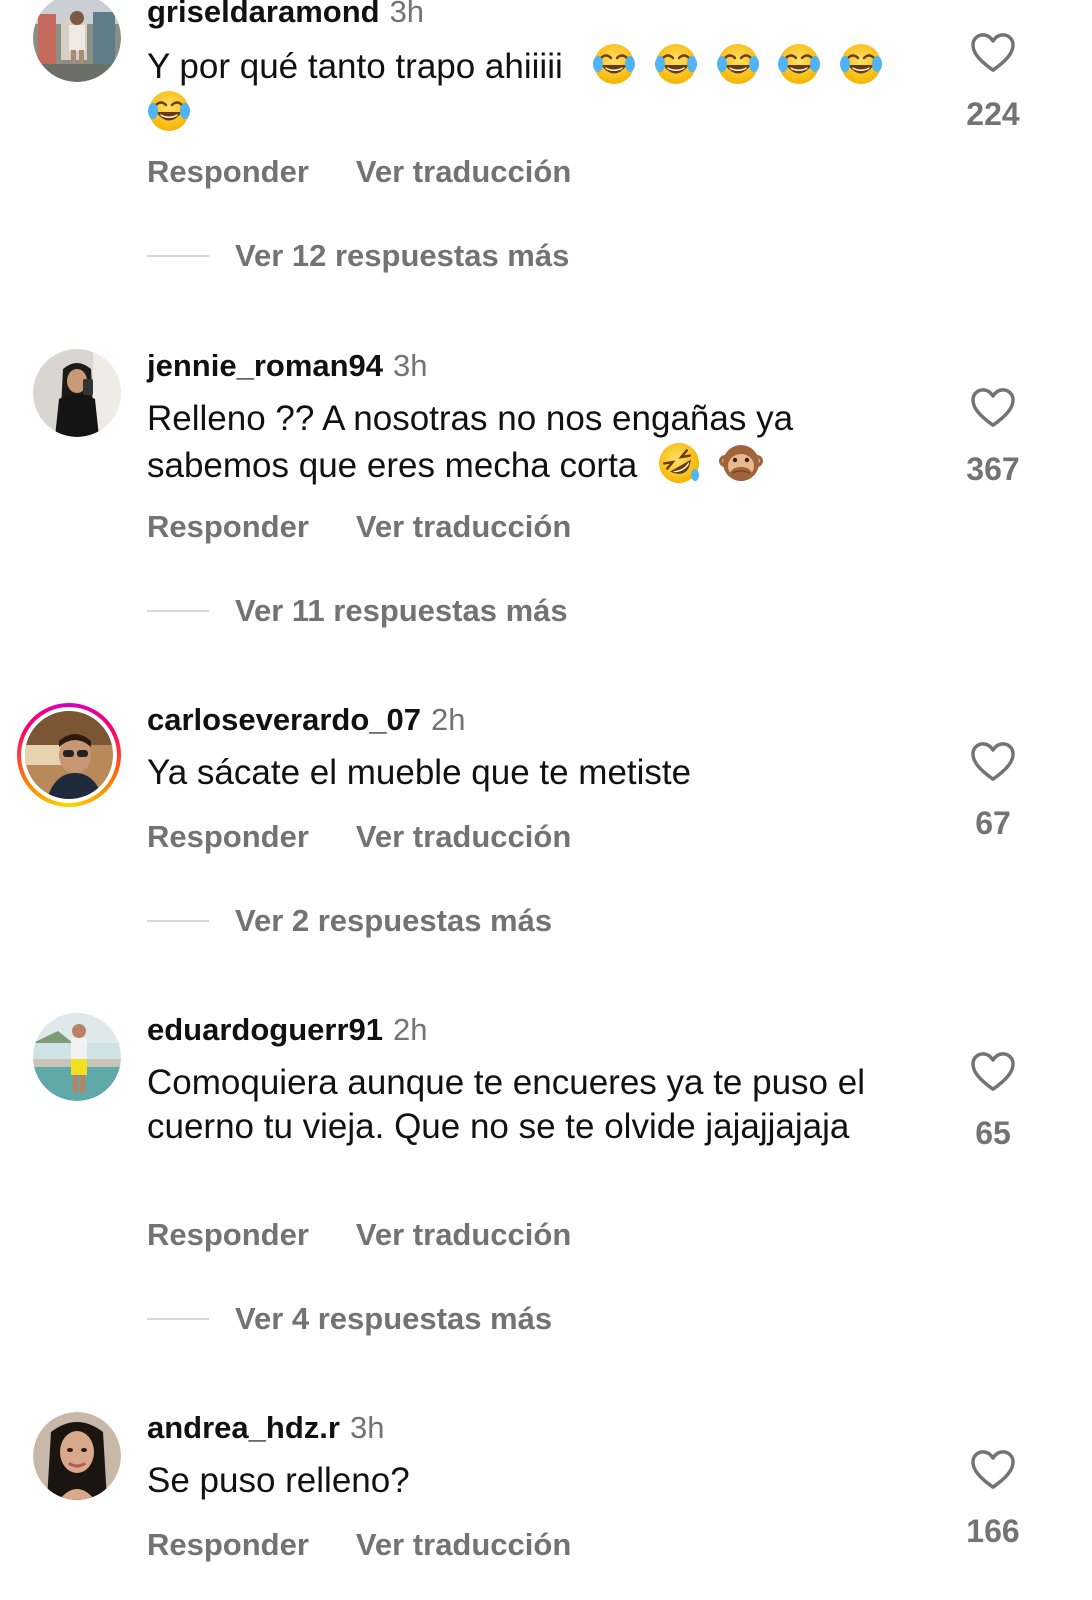 The image size is (1092, 1600). Describe the element at coordinates (542, 1481) in the screenshot. I see `comment-text: Se puso relleno?` at that location.